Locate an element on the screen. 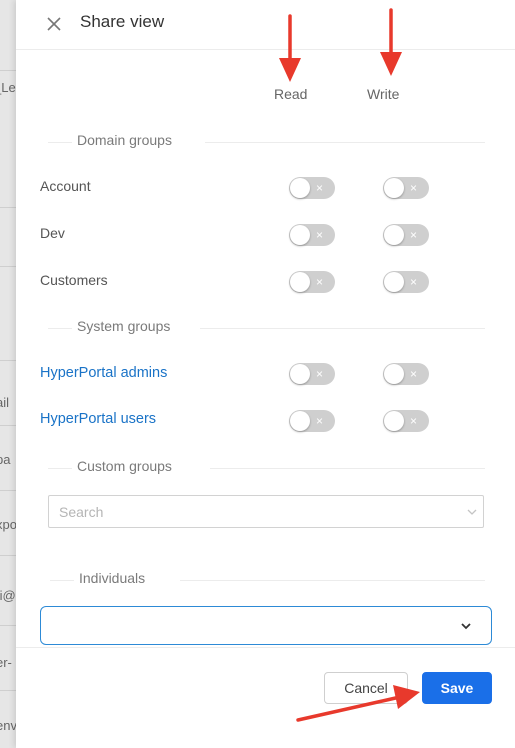 This screenshot has height=748, width=515. section-custom-groups: Custom groups is located at coordinates (262, 468).